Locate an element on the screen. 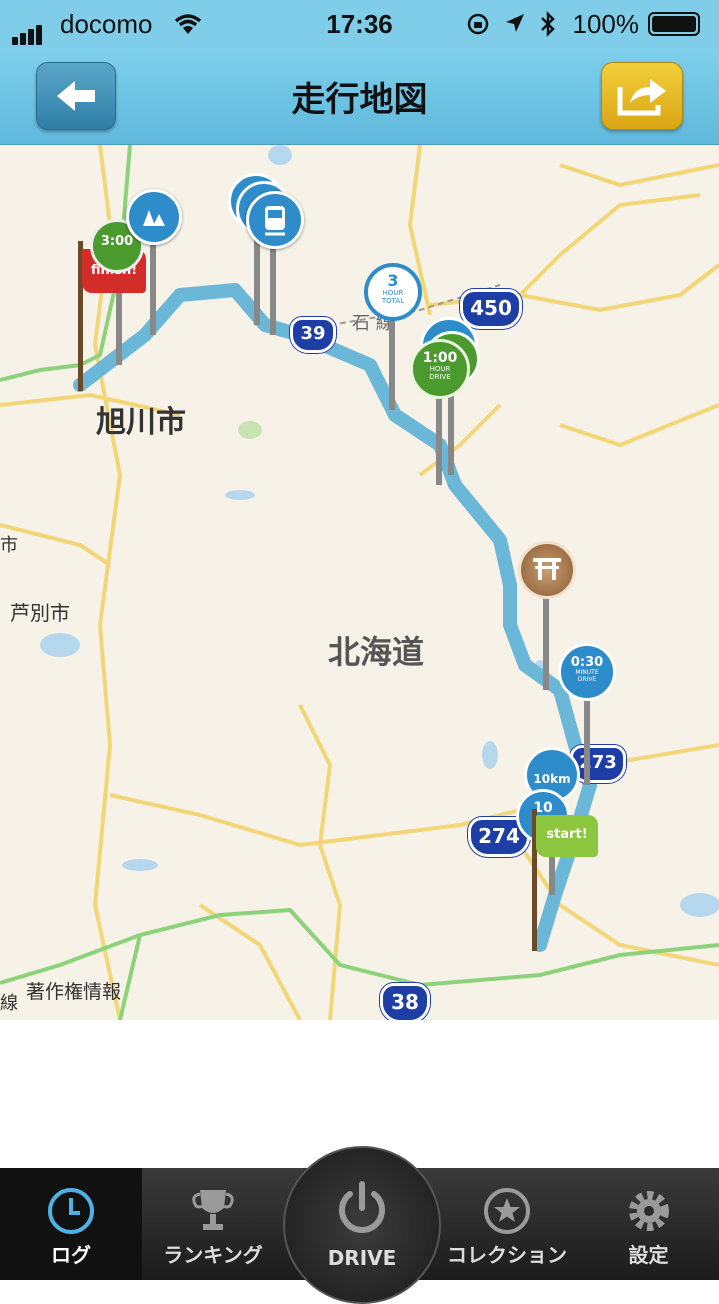 The width and height of the screenshot is (719, 1304). status-bar: docomo 17:36 100% is located at coordinates (359, 24).